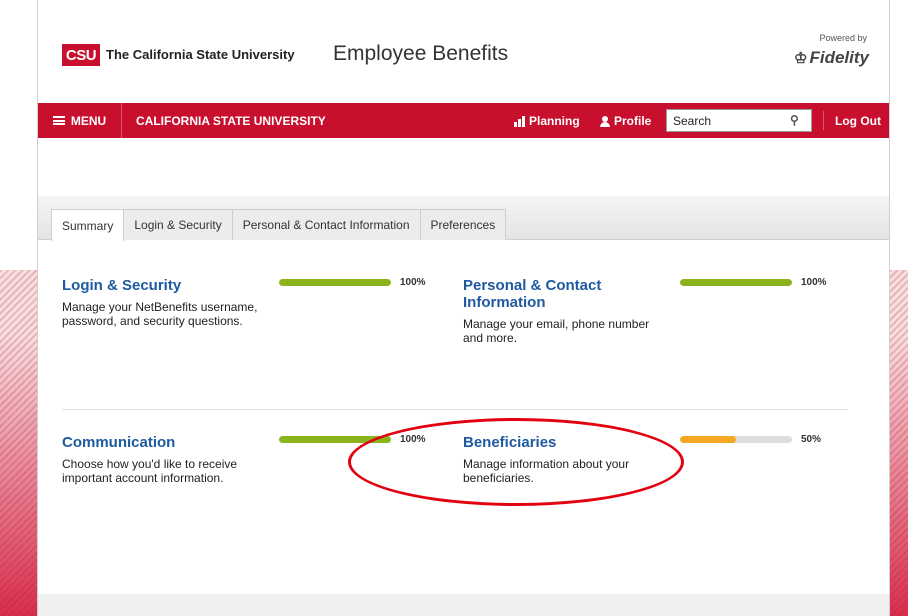 The width and height of the screenshot is (908, 616). What do you see at coordinates (801, 58) in the screenshot?
I see `fidelity-logo-icon: ♔` at bounding box center [801, 58].